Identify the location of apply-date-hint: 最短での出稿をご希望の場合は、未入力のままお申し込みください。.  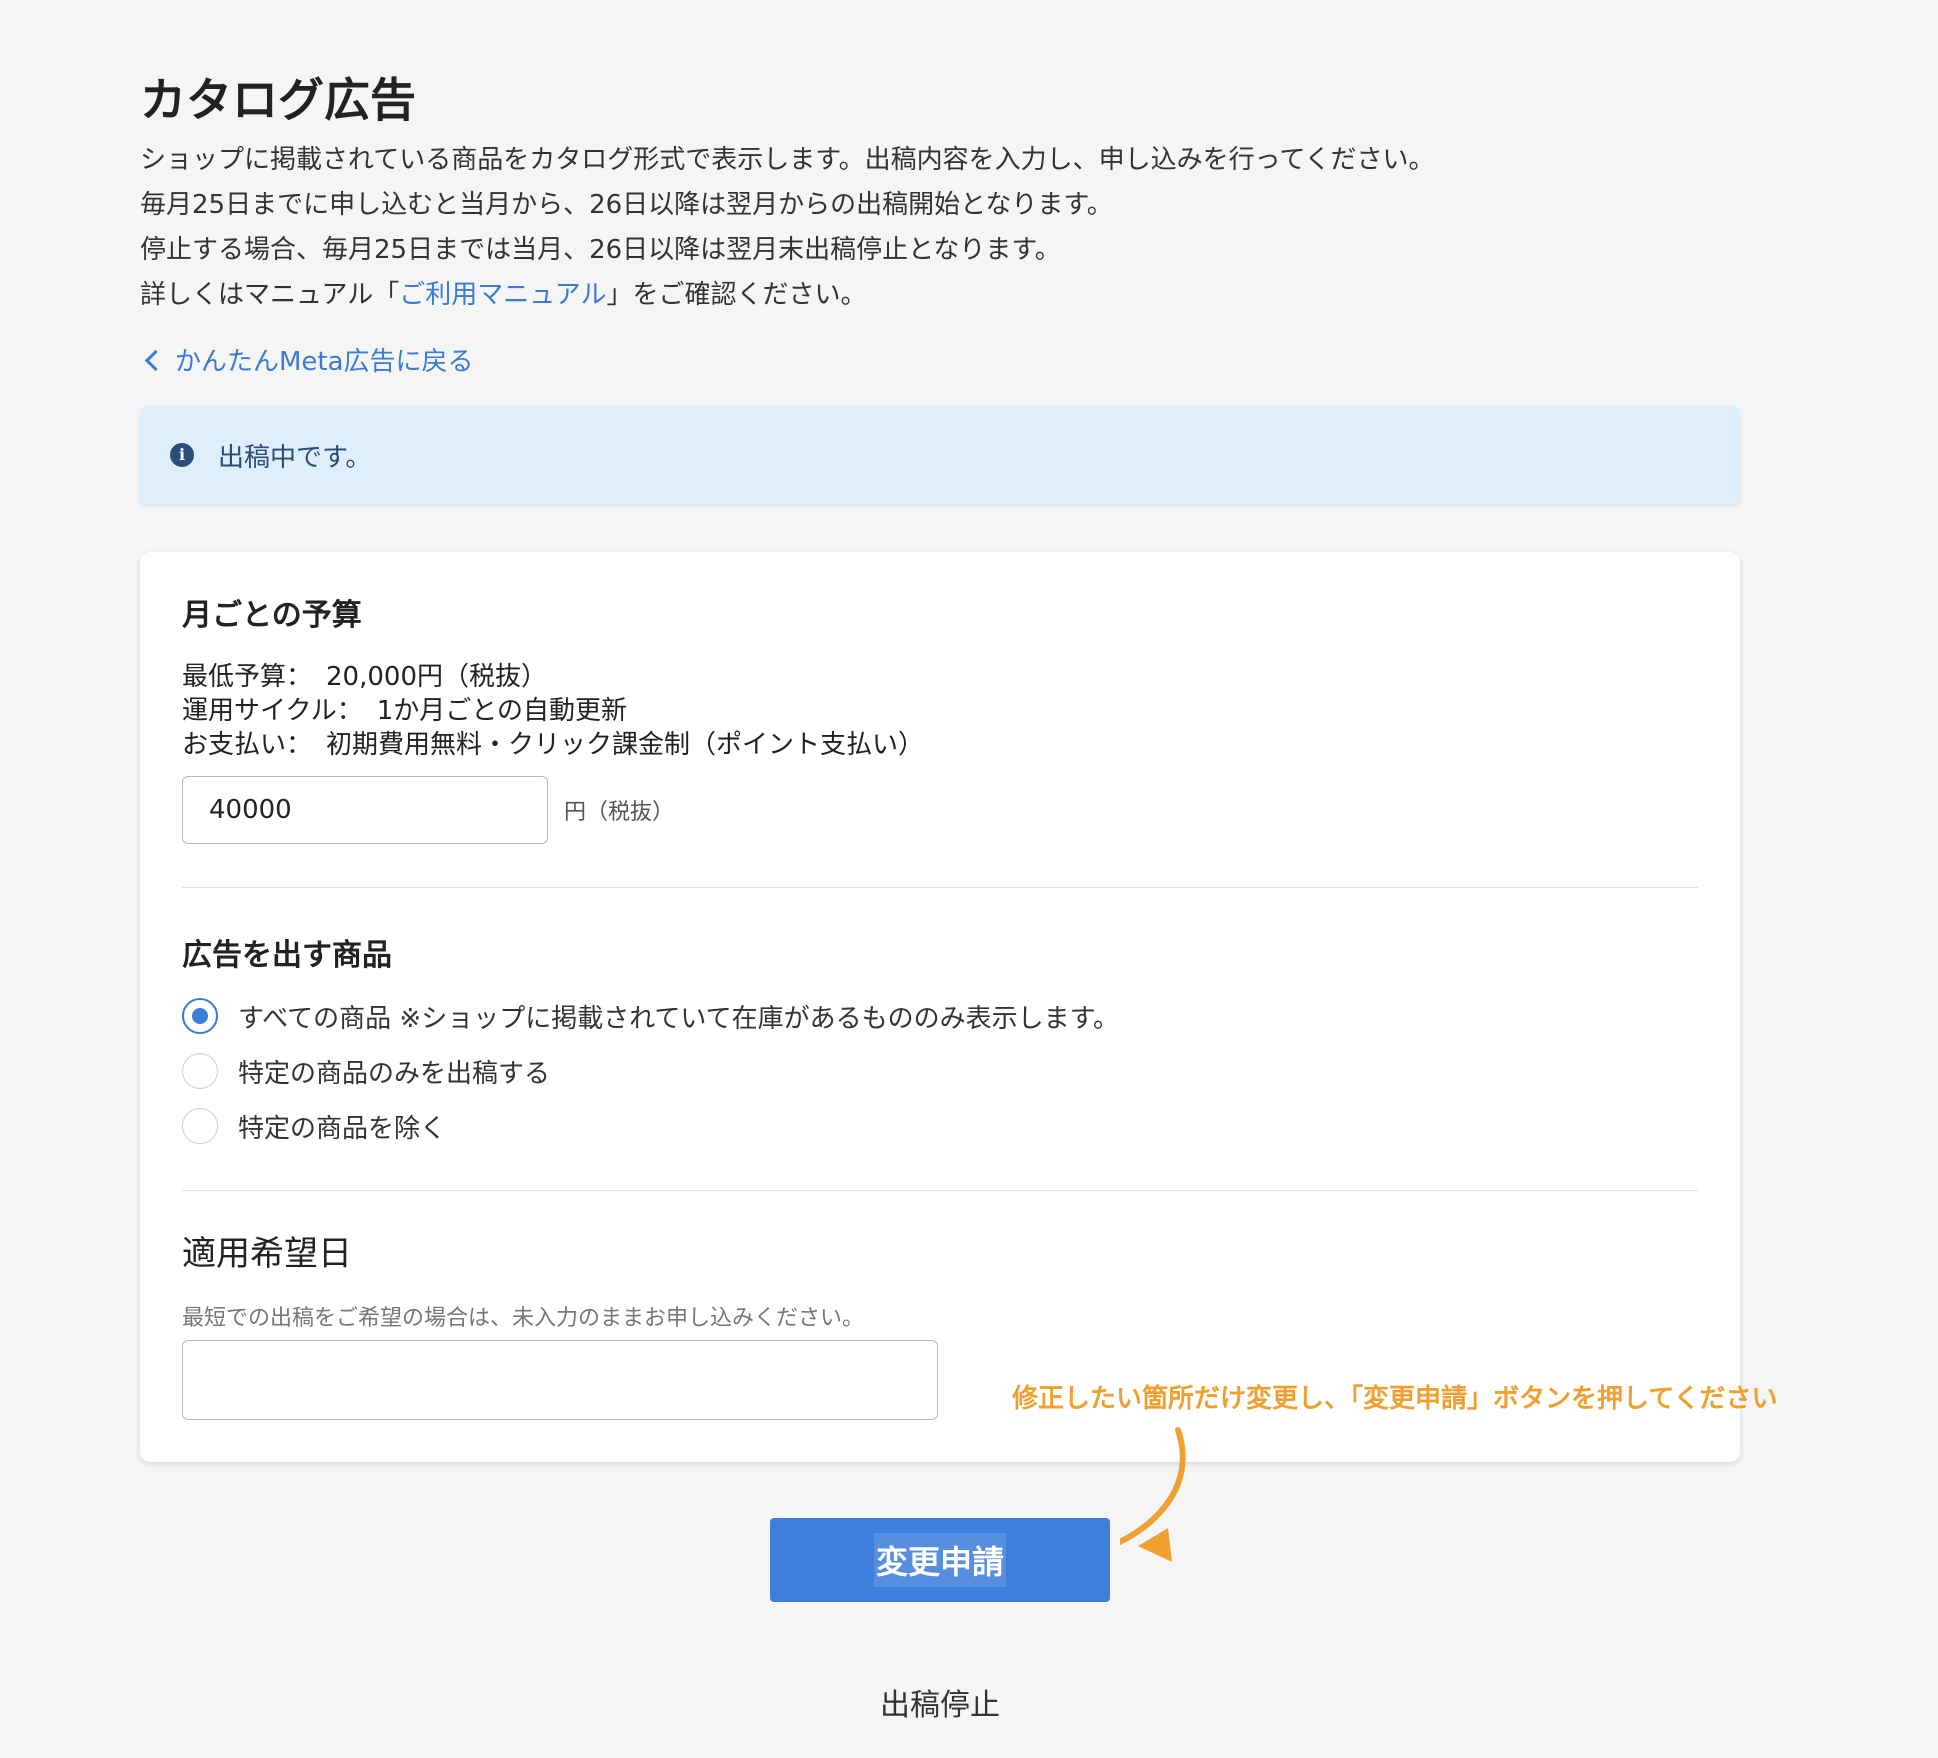
(523, 1318).